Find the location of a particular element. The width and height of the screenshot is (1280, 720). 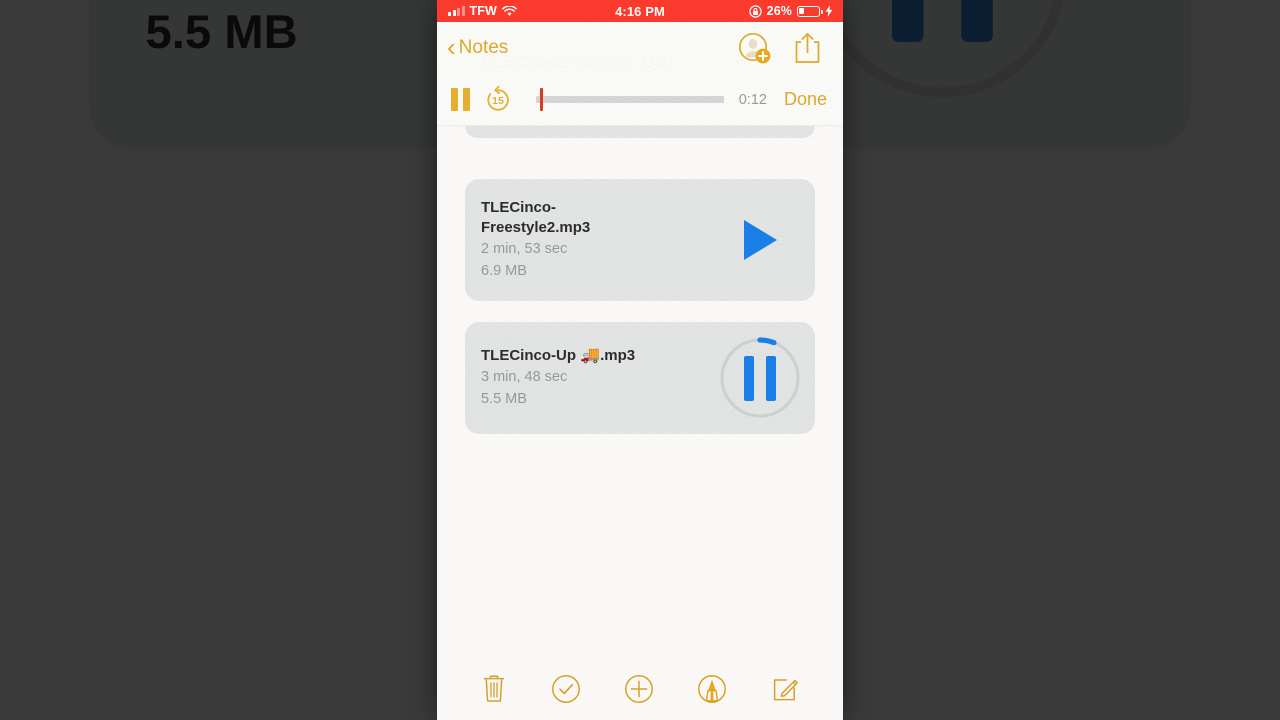

attachment-2-control is located at coordinates (760, 378).